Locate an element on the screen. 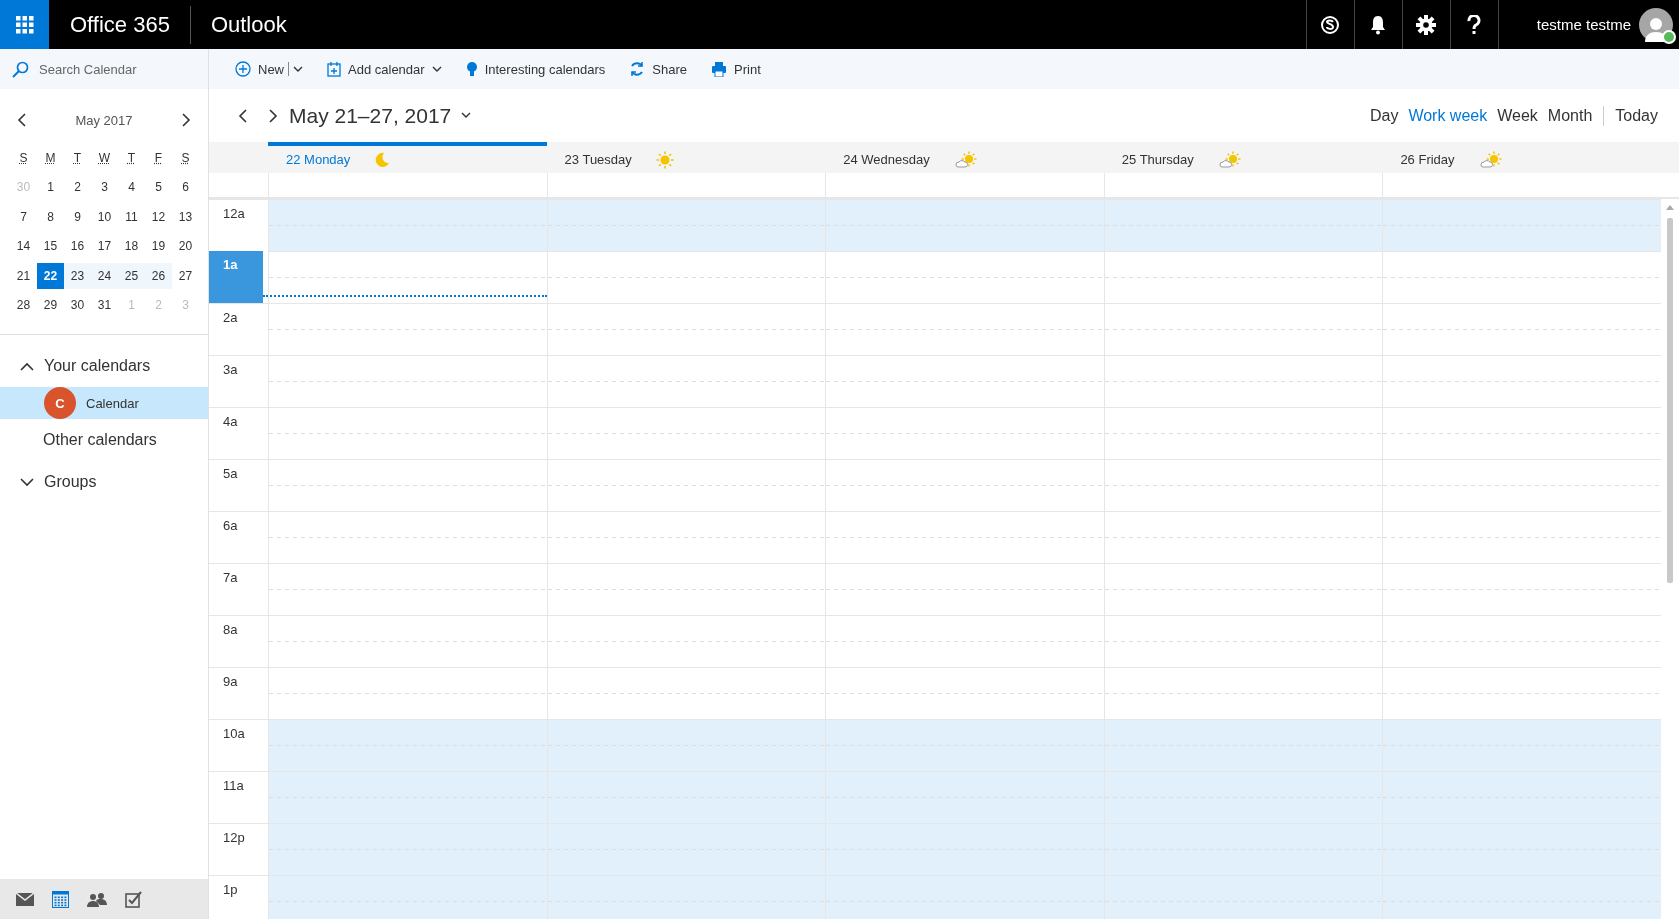  search-field: Search Calendar is located at coordinates (117, 69).